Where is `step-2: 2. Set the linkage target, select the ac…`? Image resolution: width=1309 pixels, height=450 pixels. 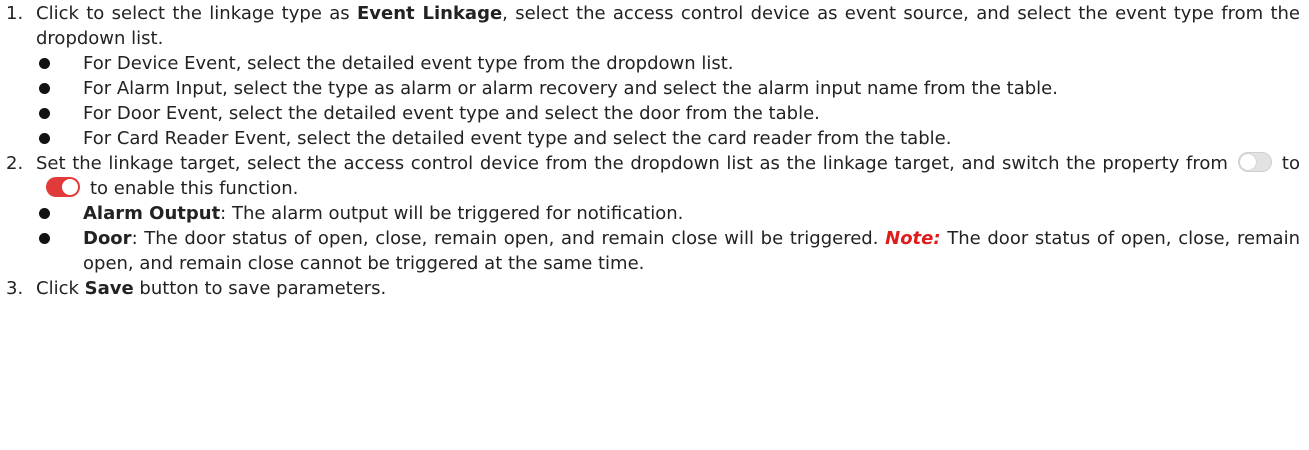
step-2: 2. Set the linkage target, select the ac… is located at coordinates (650, 176).